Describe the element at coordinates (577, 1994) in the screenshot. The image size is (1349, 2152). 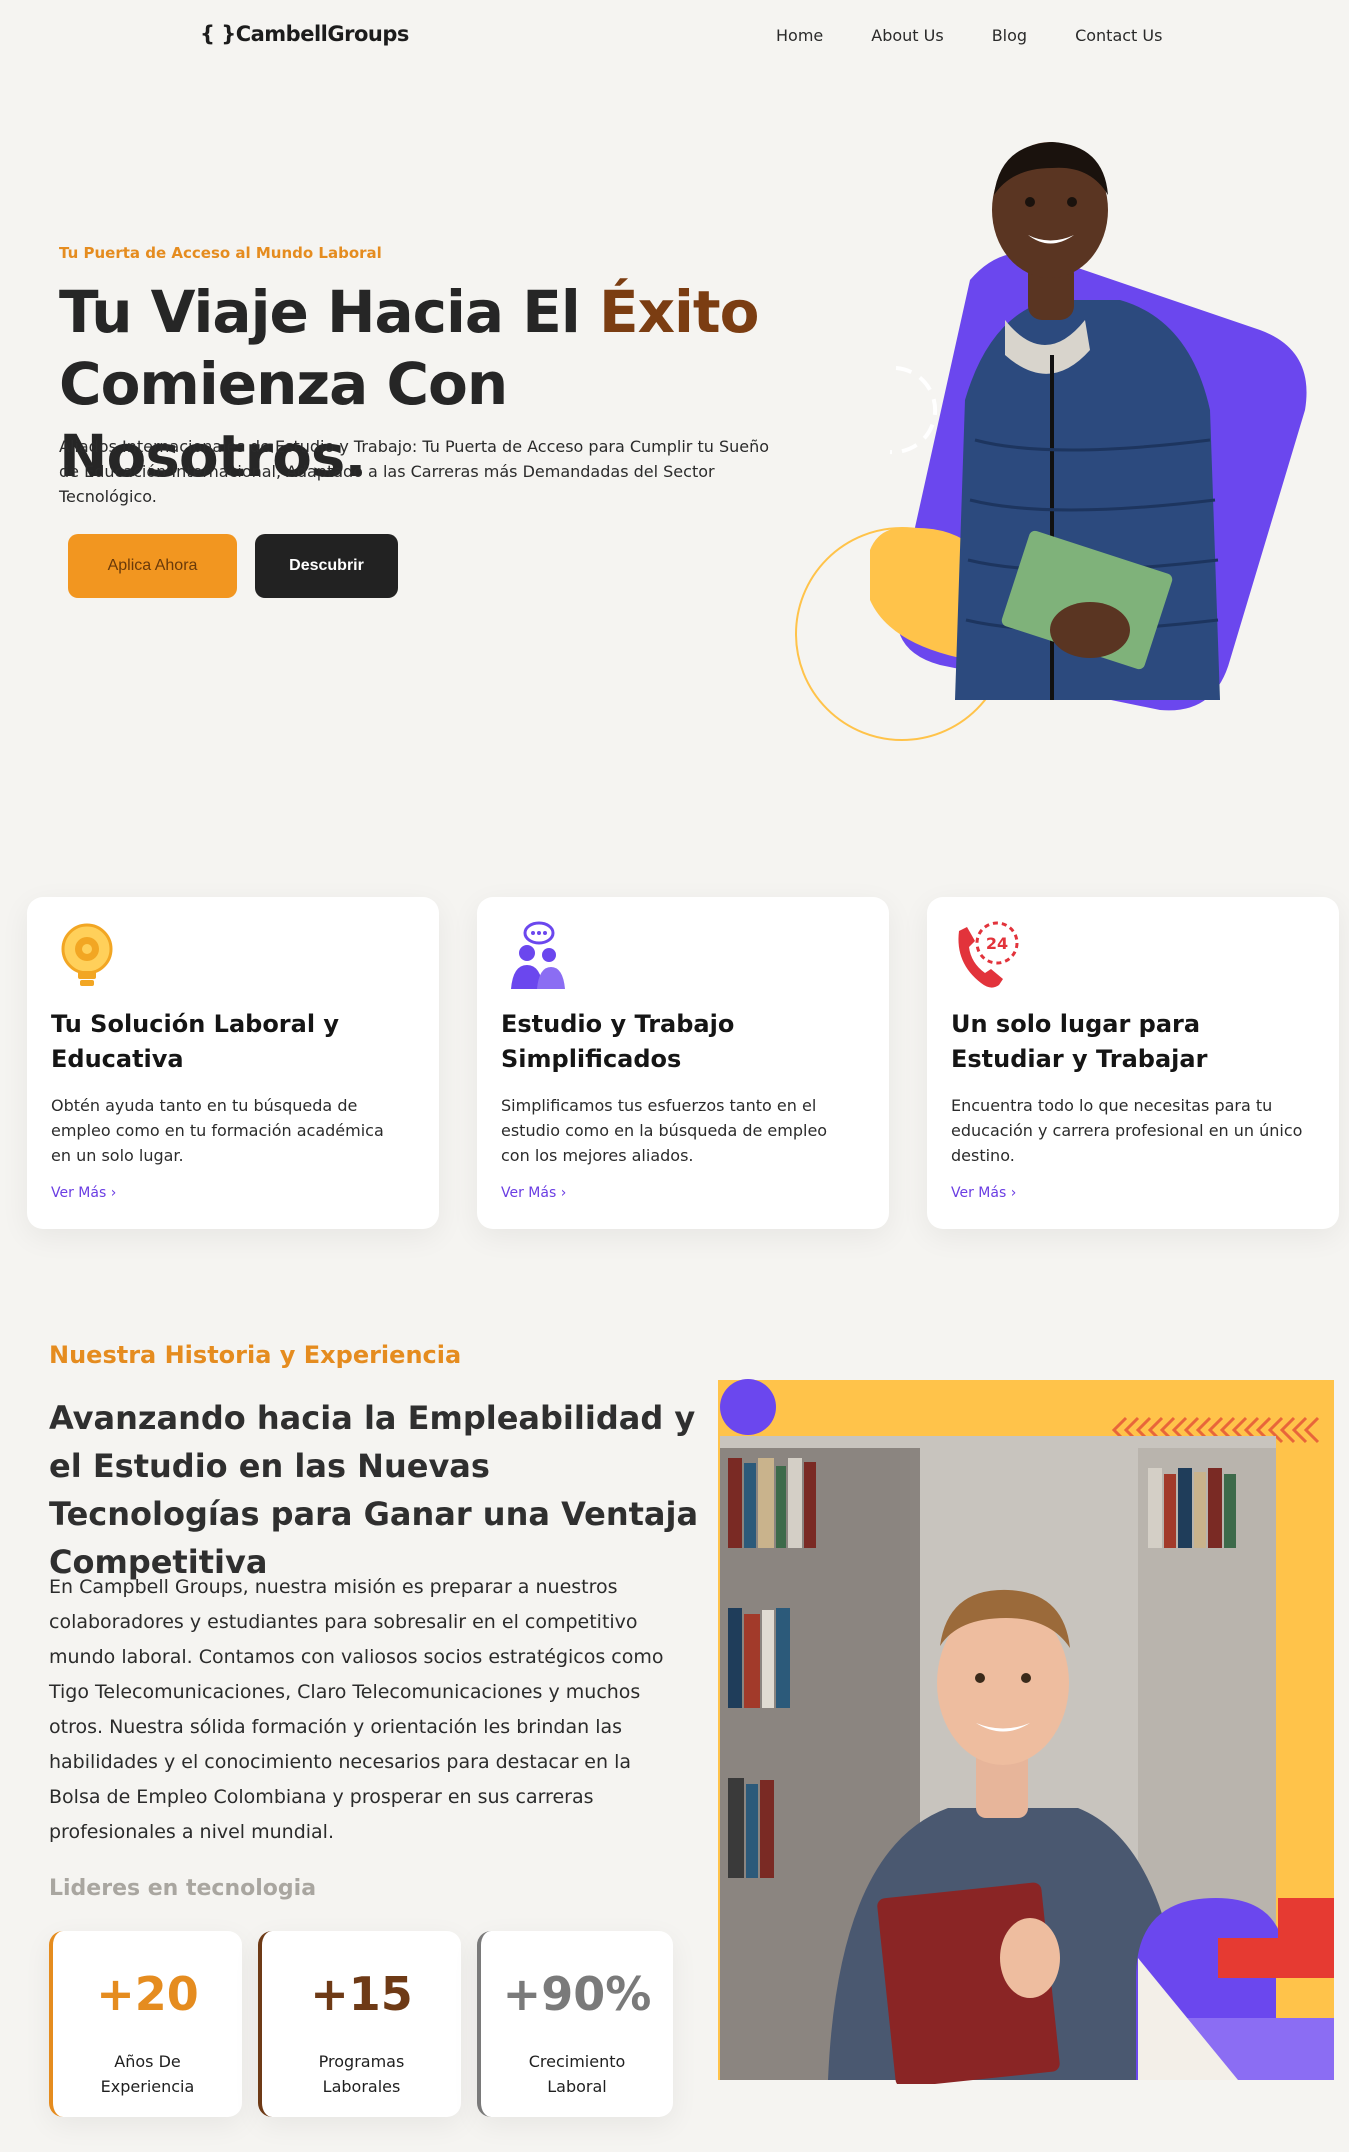
I see `stat-value: +90%` at that location.